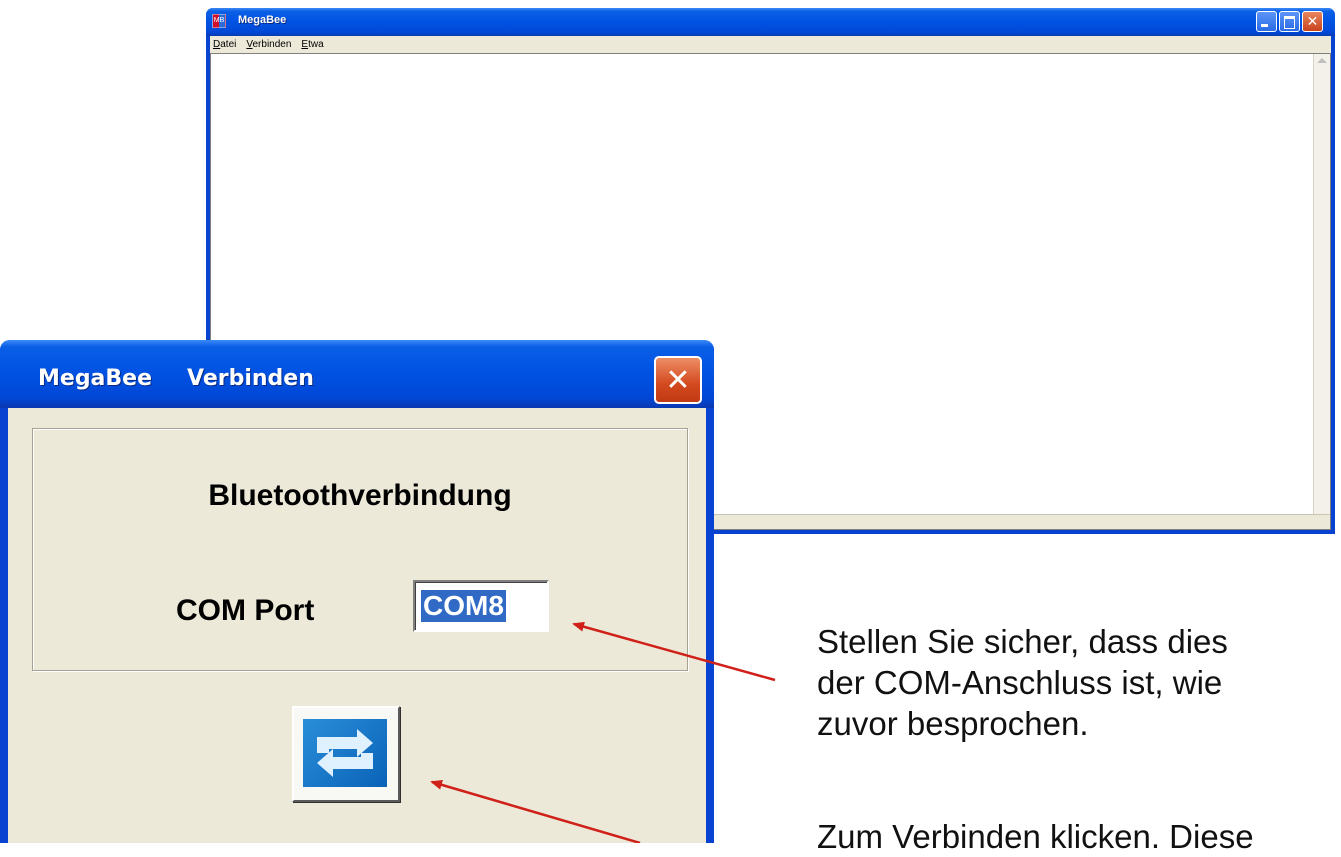 The width and height of the screenshot is (1341, 857). I want to click on note-line: Zum Verbinden klicken. Diese, so click(1035, 836).